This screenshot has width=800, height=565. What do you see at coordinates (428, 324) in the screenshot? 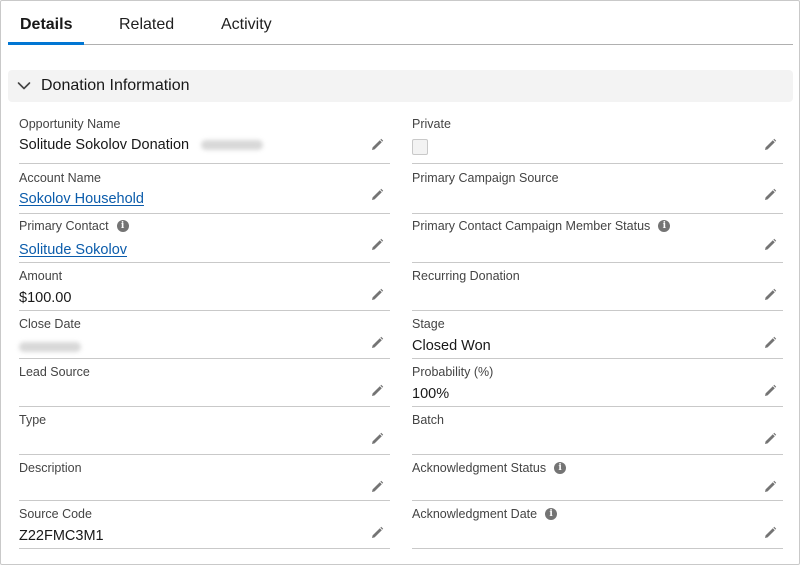
I see `field-label: Stage` at bounding box center [428, 324].